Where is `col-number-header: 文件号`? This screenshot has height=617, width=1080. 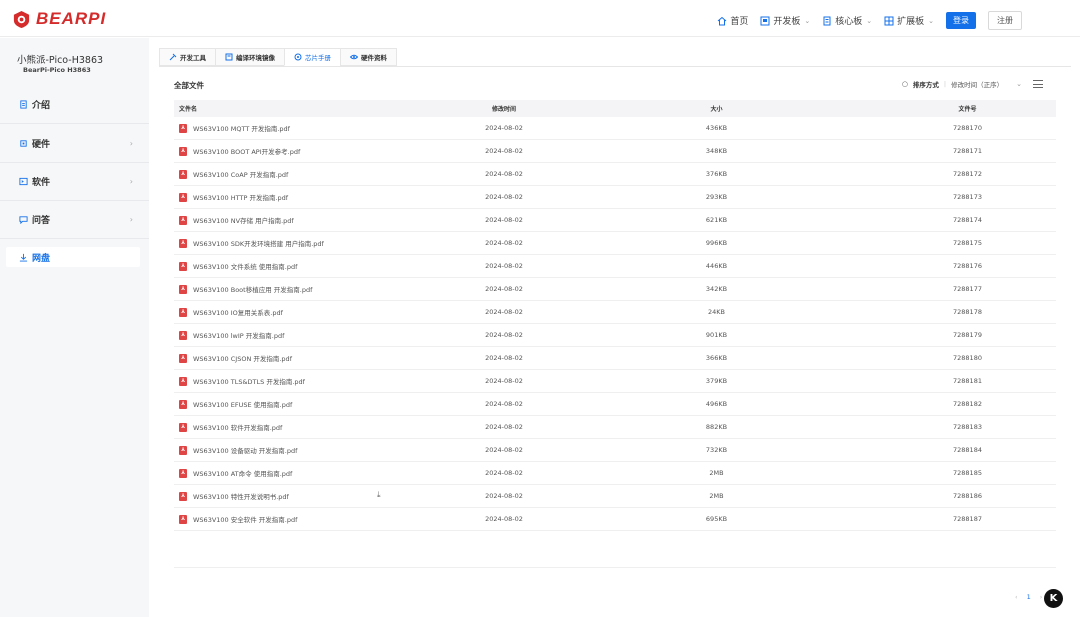
col-number-header: 文件号 is located at coordinates (917, 108).